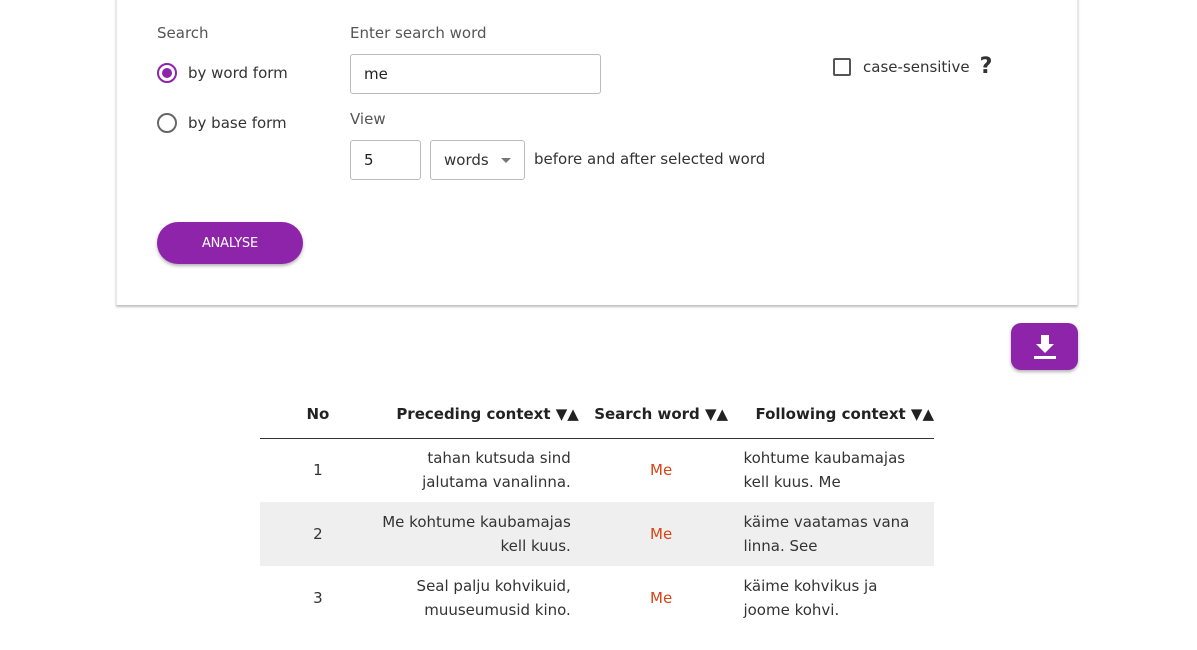 This screenshot has height=650, width=1197. I want to click on download-icon, so click(1044, 346).